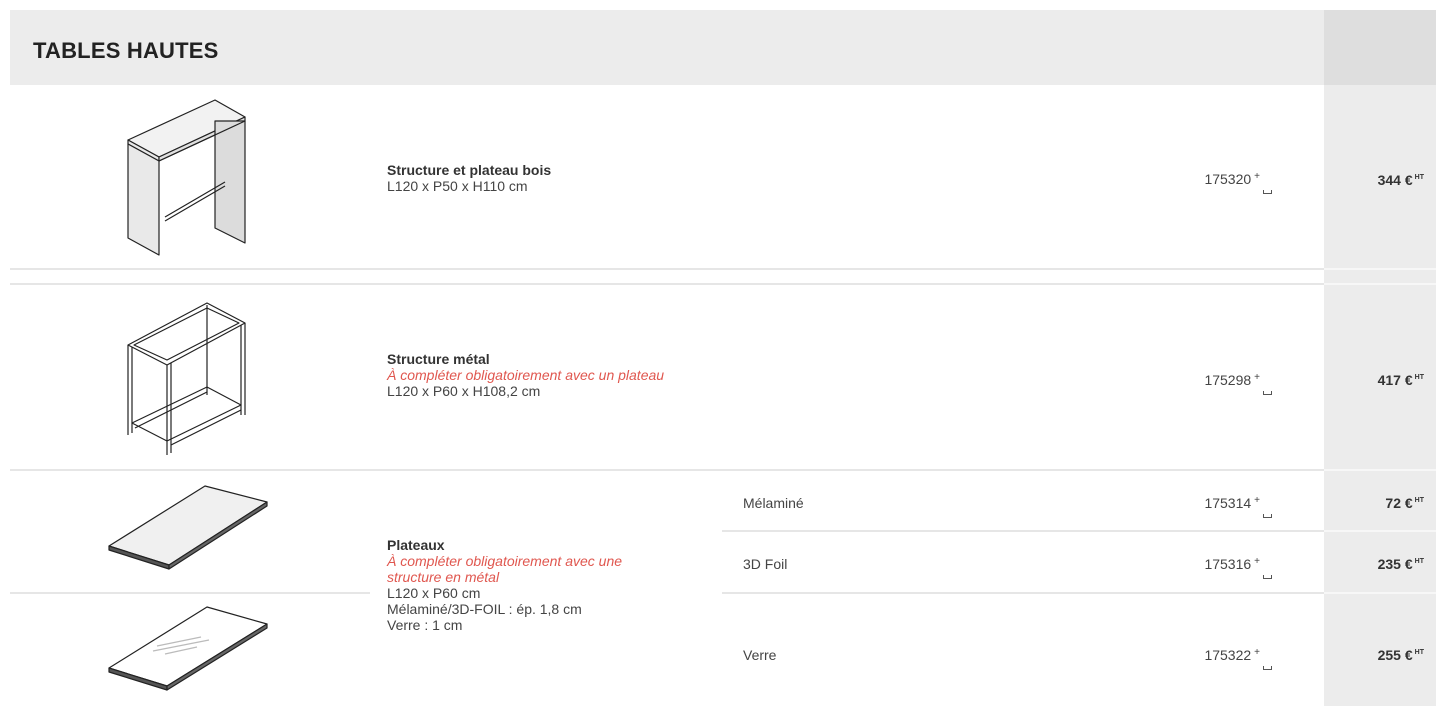 Image resolution: width=1436 pixels, height=706 pixels. I want to click on product-thickness: Mélaminé/3D-FOIL : ép. 1,8 cm, so click(484, 609).